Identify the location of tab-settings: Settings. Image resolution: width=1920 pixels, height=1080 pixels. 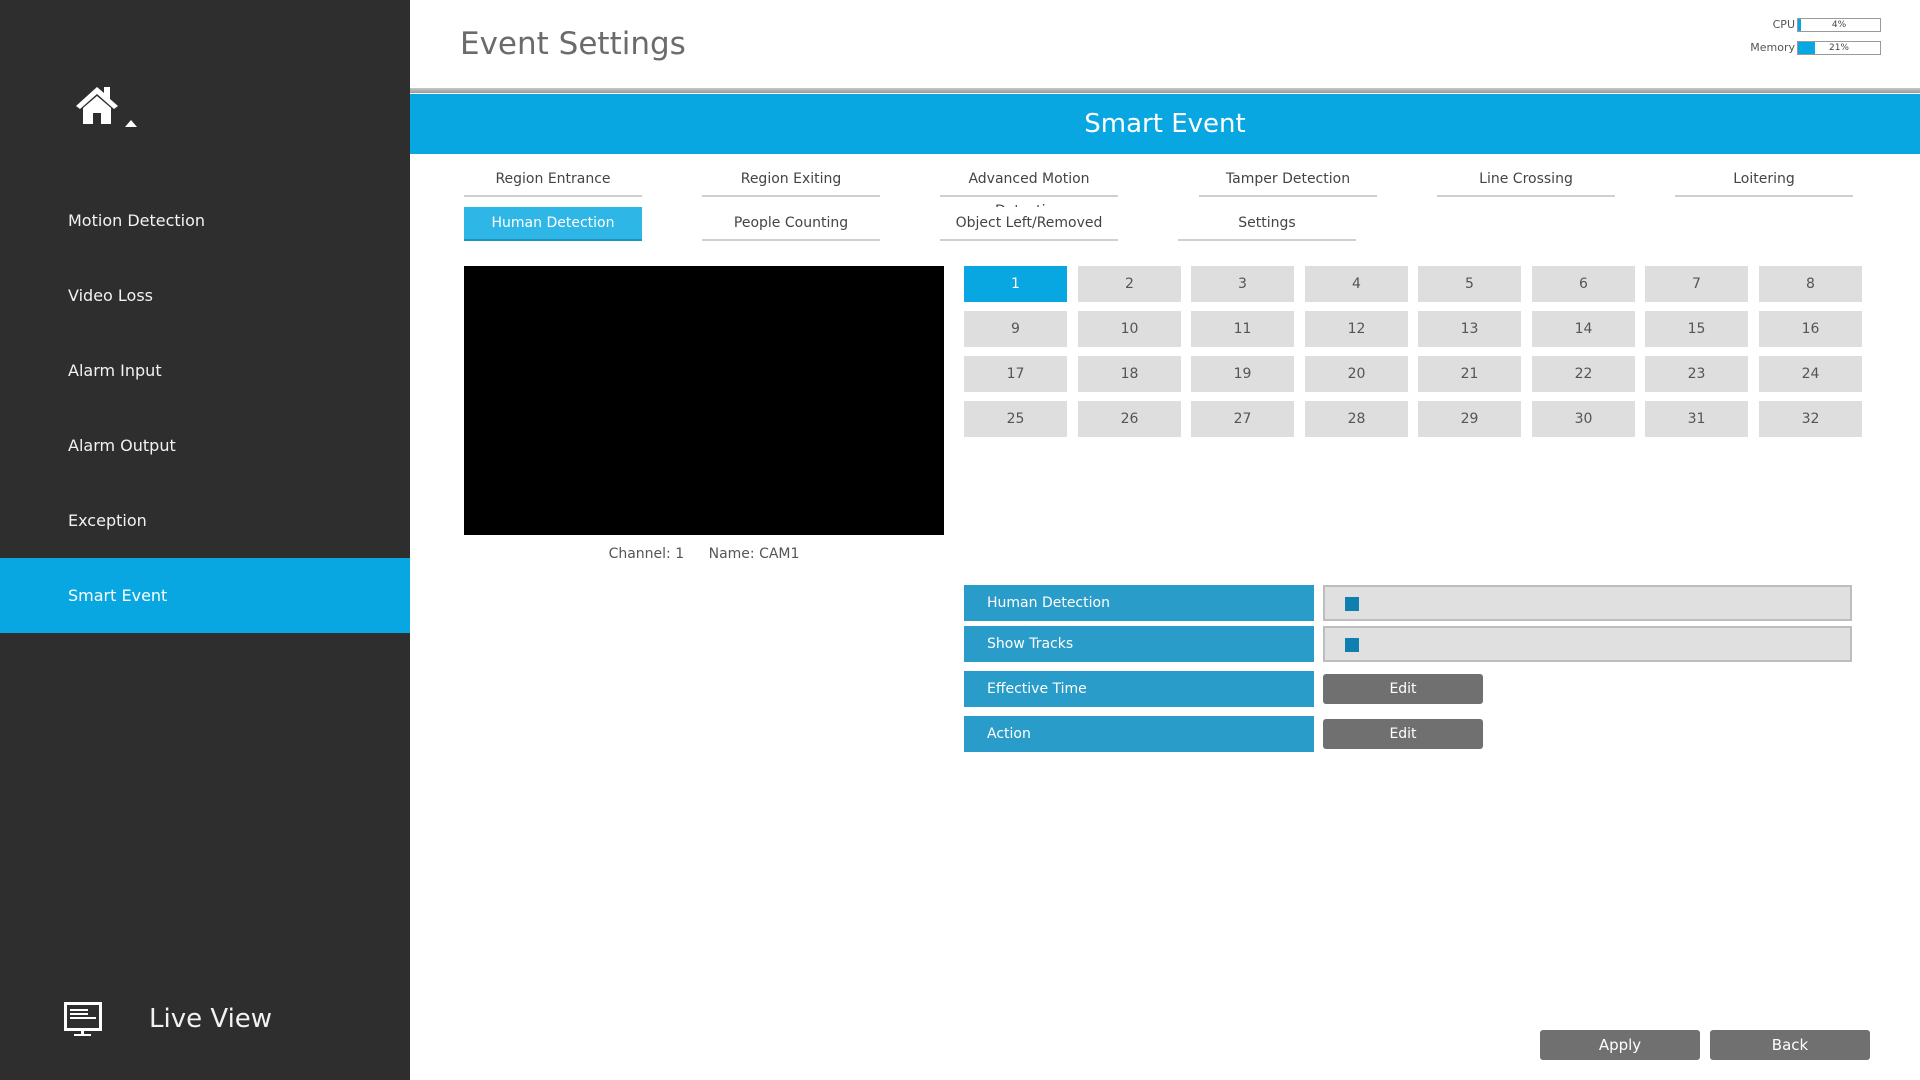
(1267, 224).